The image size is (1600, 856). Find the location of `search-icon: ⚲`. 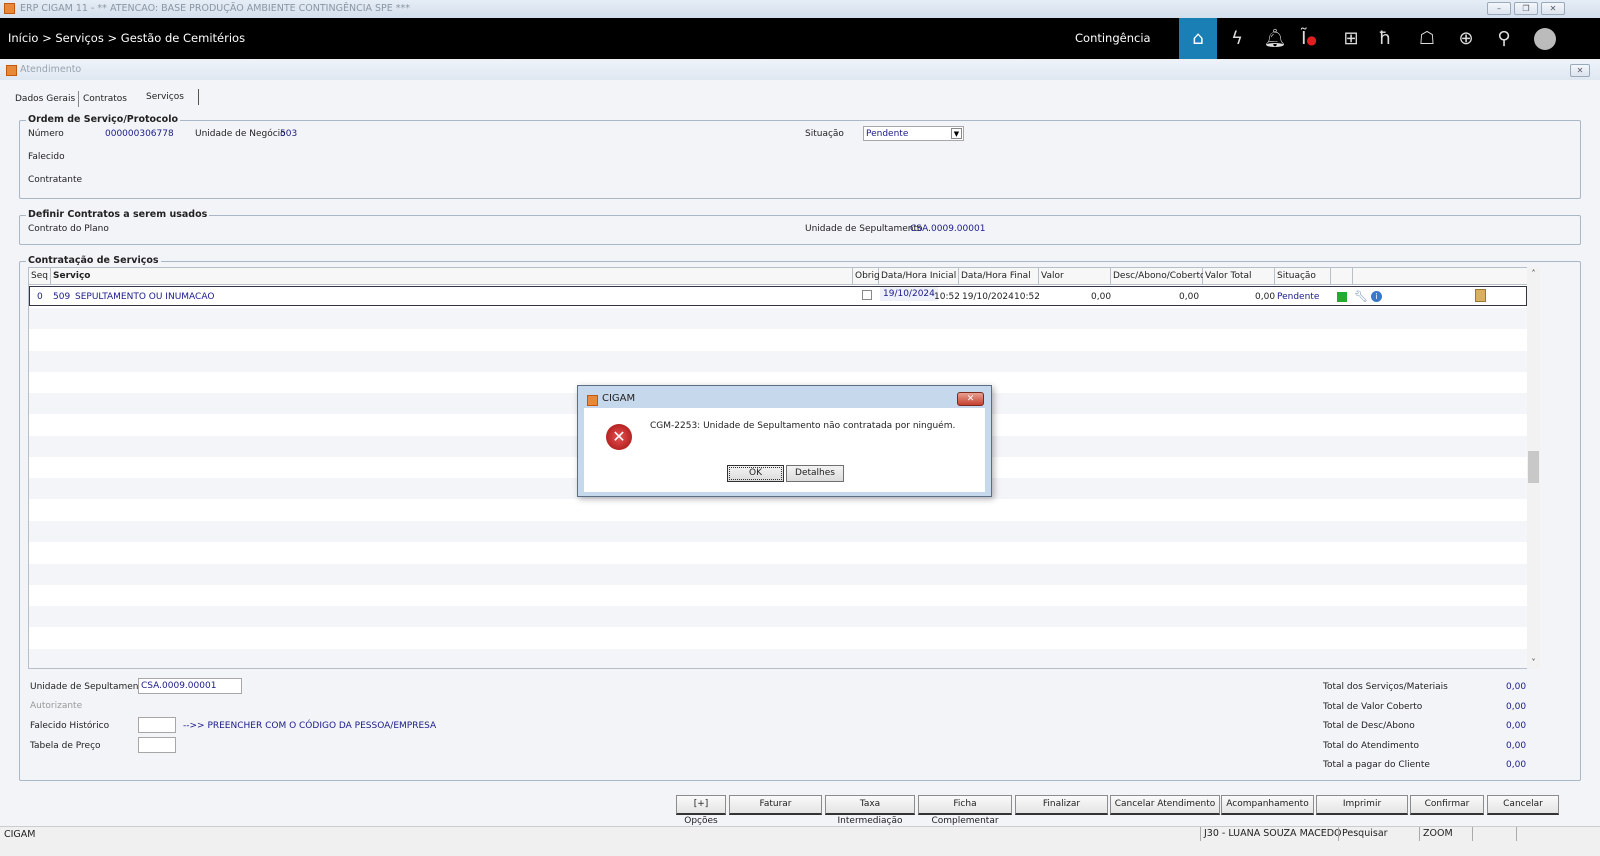

search-icon: ⚲ is located at coordinates (1504, 38).